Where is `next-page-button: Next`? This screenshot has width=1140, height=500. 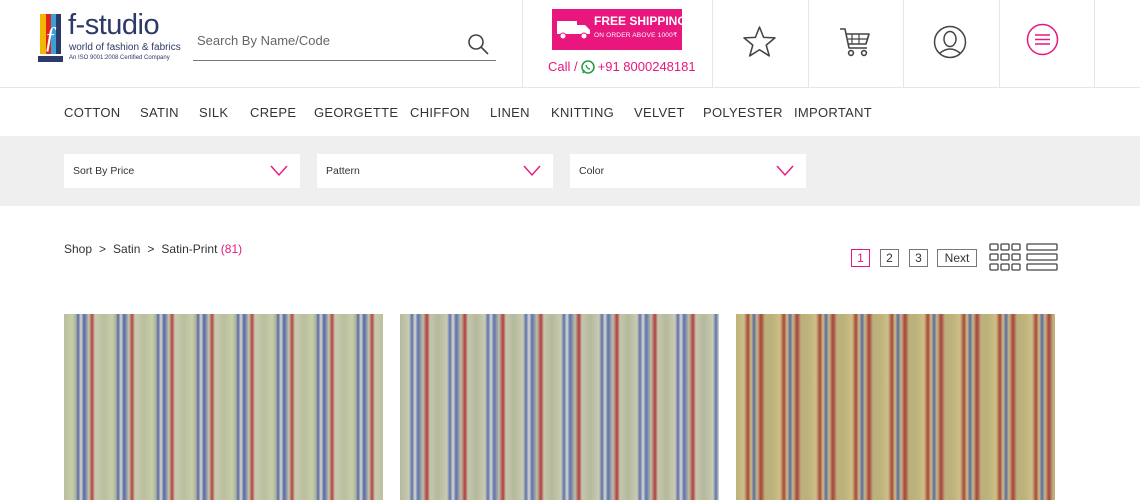 next-page-button: Next is located at coordinates (957, 258).